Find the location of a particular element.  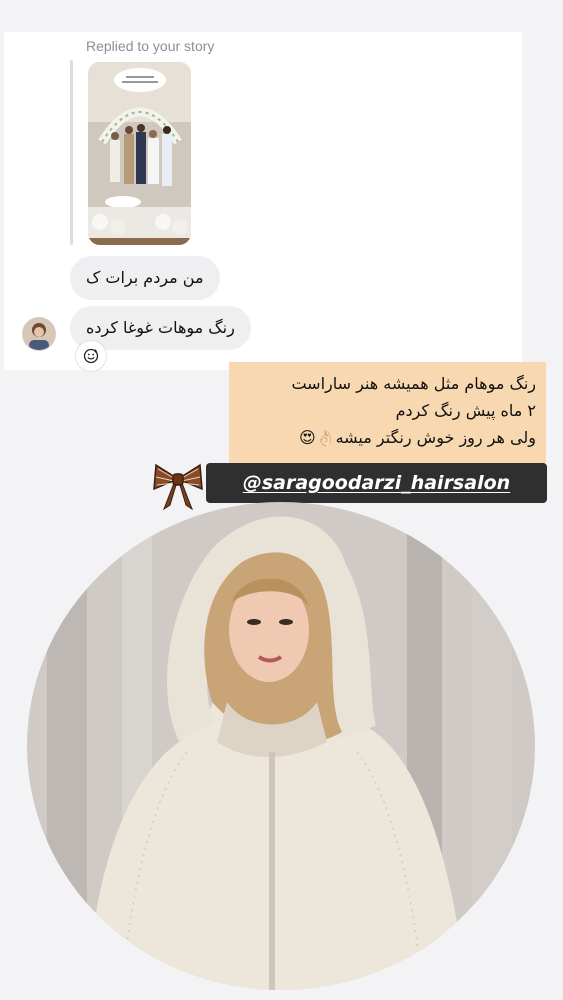

story-thumbnail is located at coordinates (139, 153).